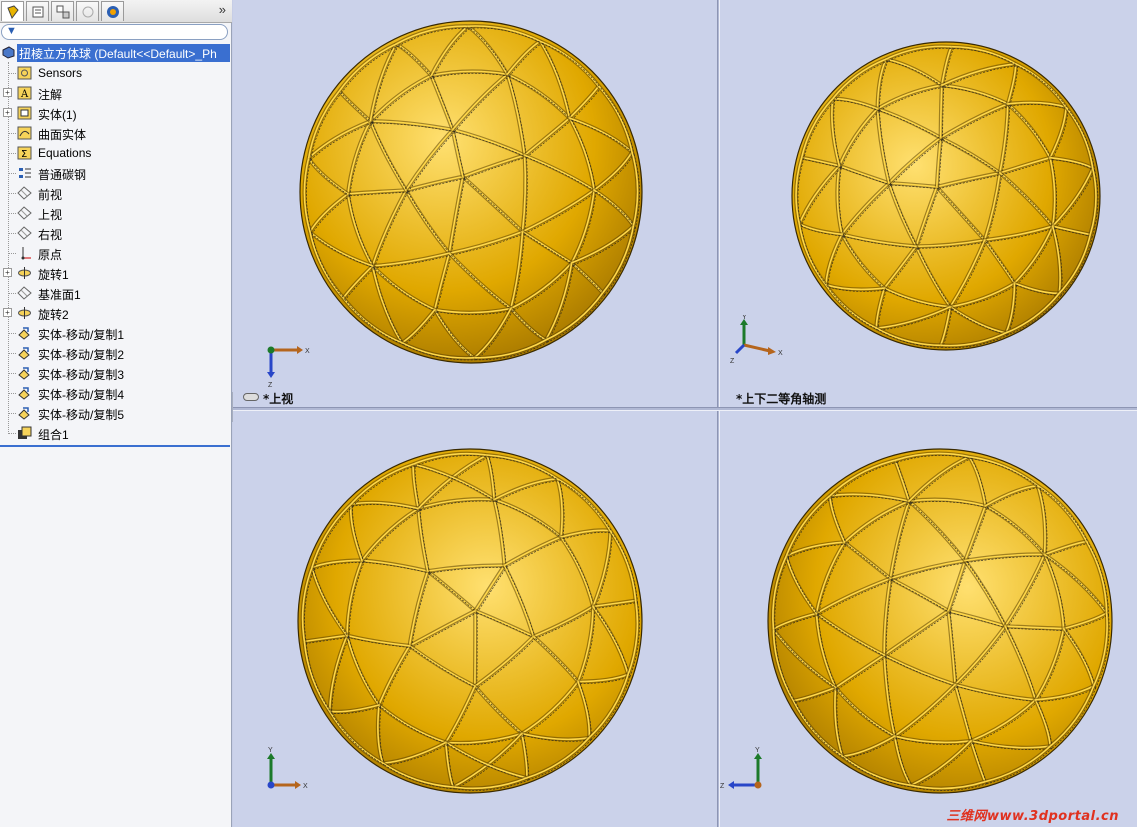 The width and height of the screenshot is (1137, 827). I want to click on view-label-top: *上视, so click(278, 399).